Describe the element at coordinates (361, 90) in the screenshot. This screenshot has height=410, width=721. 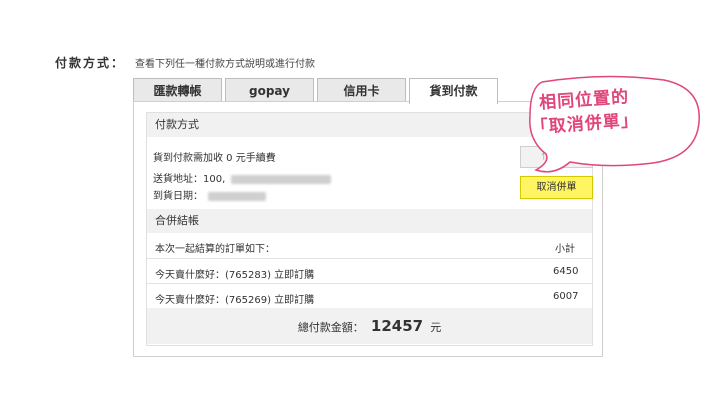
I see `tab-credit-card: 信用卡` at that location.